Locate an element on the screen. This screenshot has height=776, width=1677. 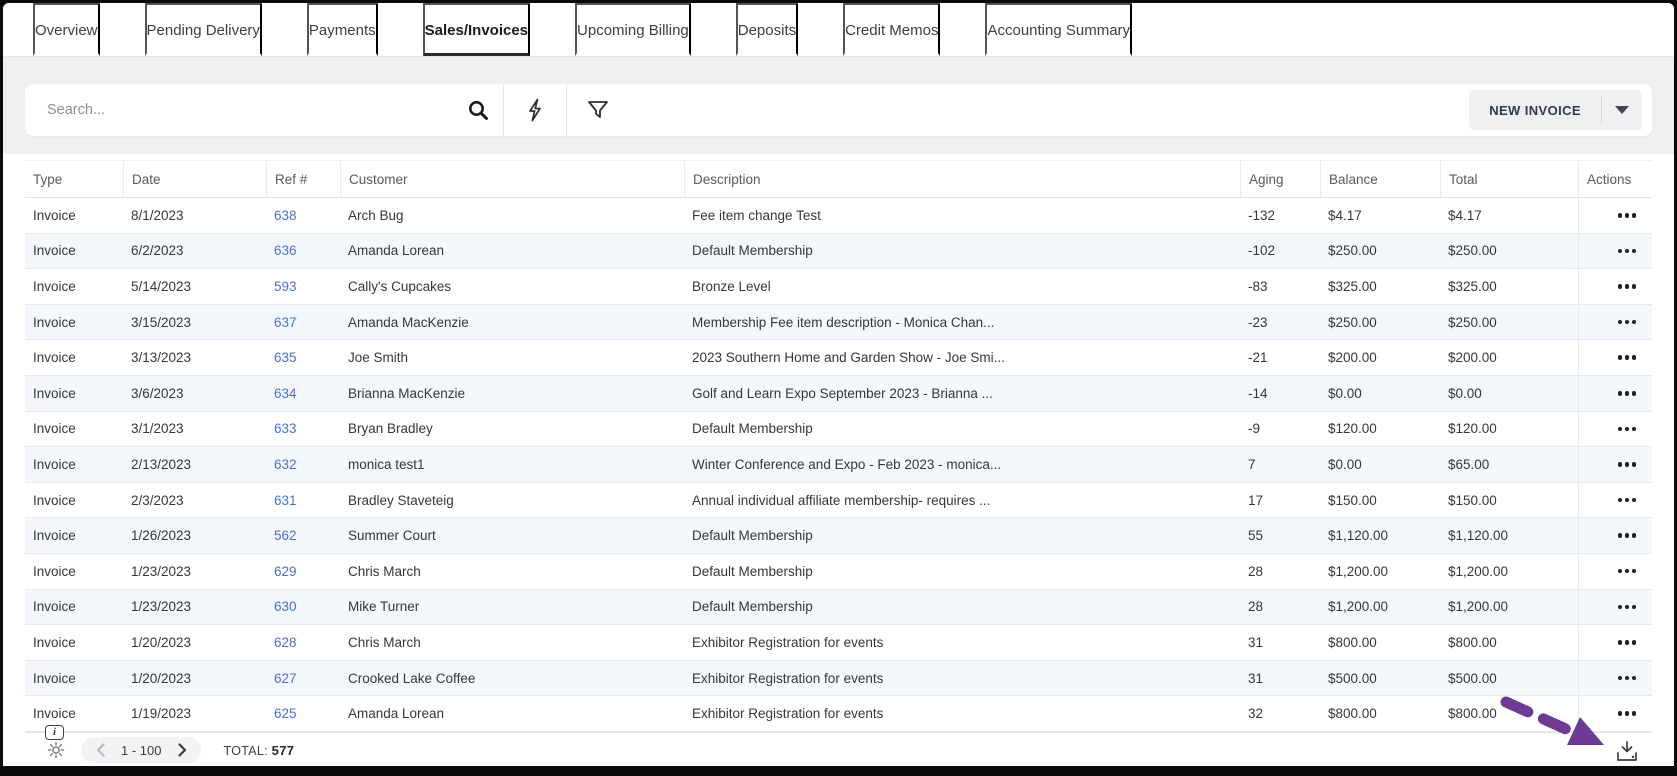
search-box is located at coordinates (264, 110).